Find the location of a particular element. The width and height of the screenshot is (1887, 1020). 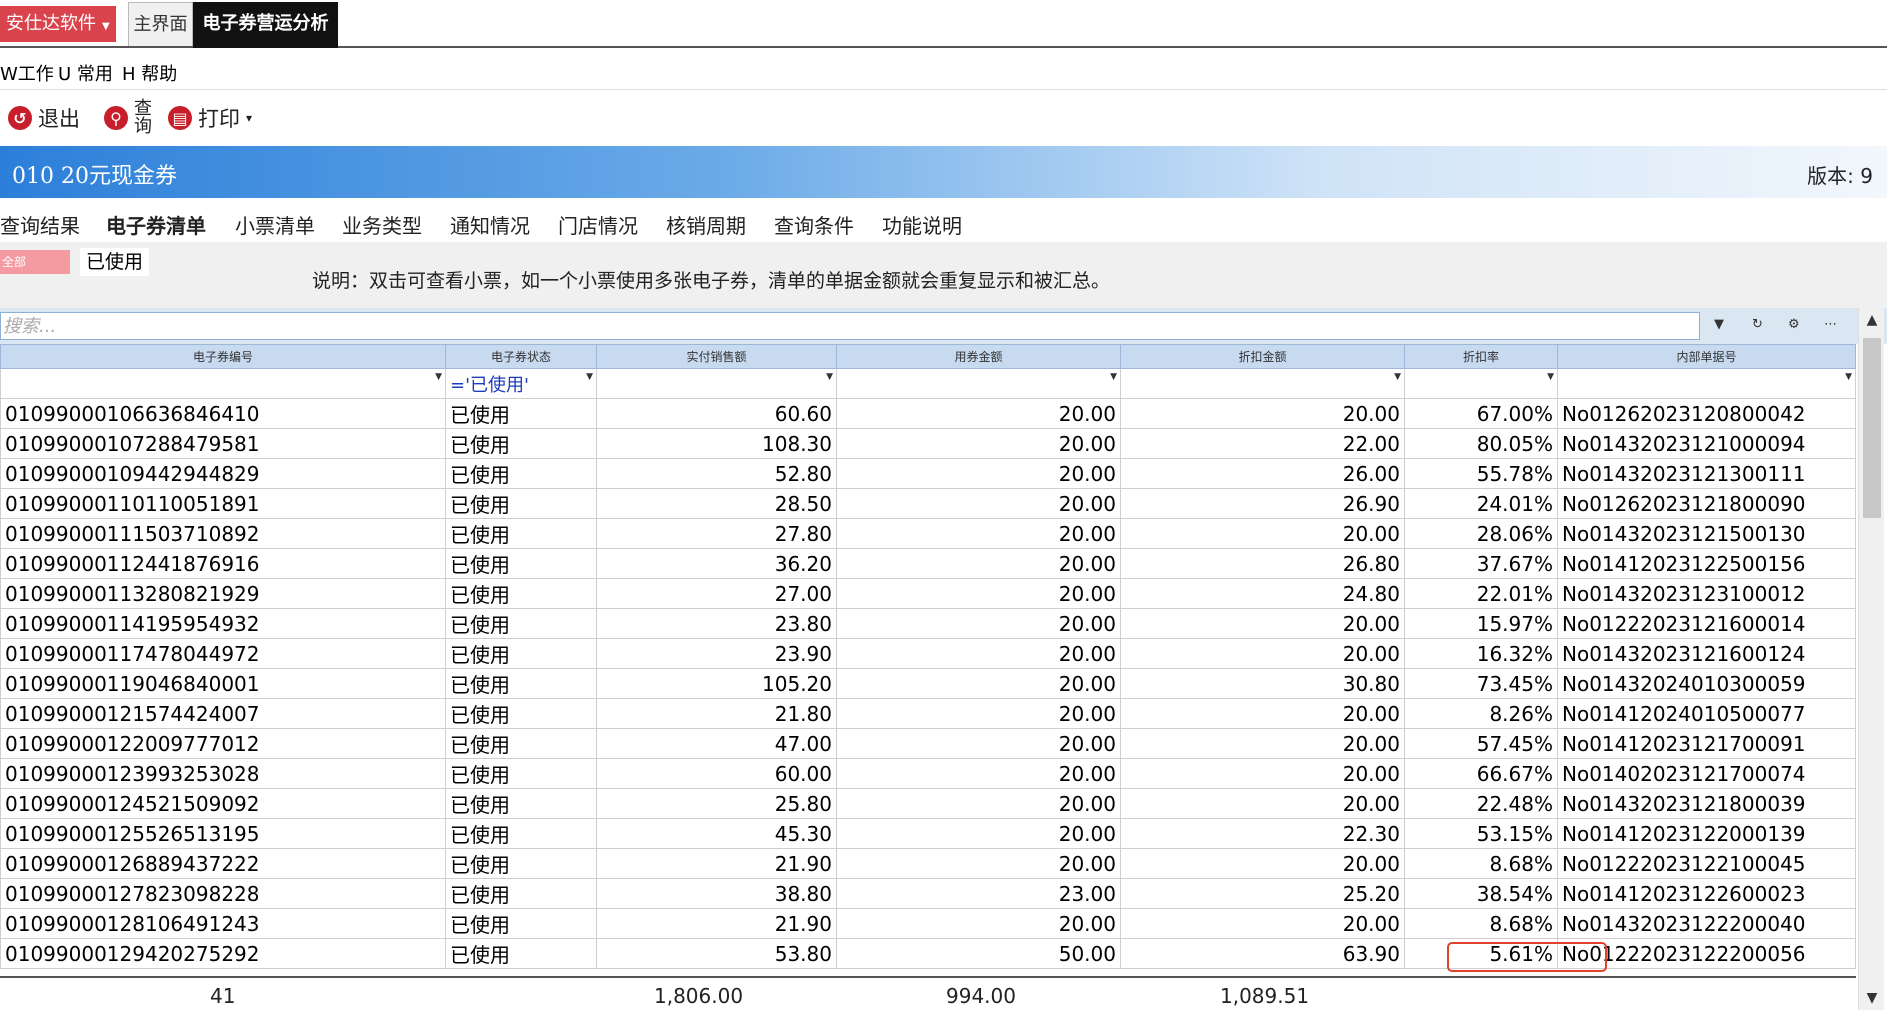

vertical-scrollbar: ▲ ▼ is located at coordinates (1871, 659).